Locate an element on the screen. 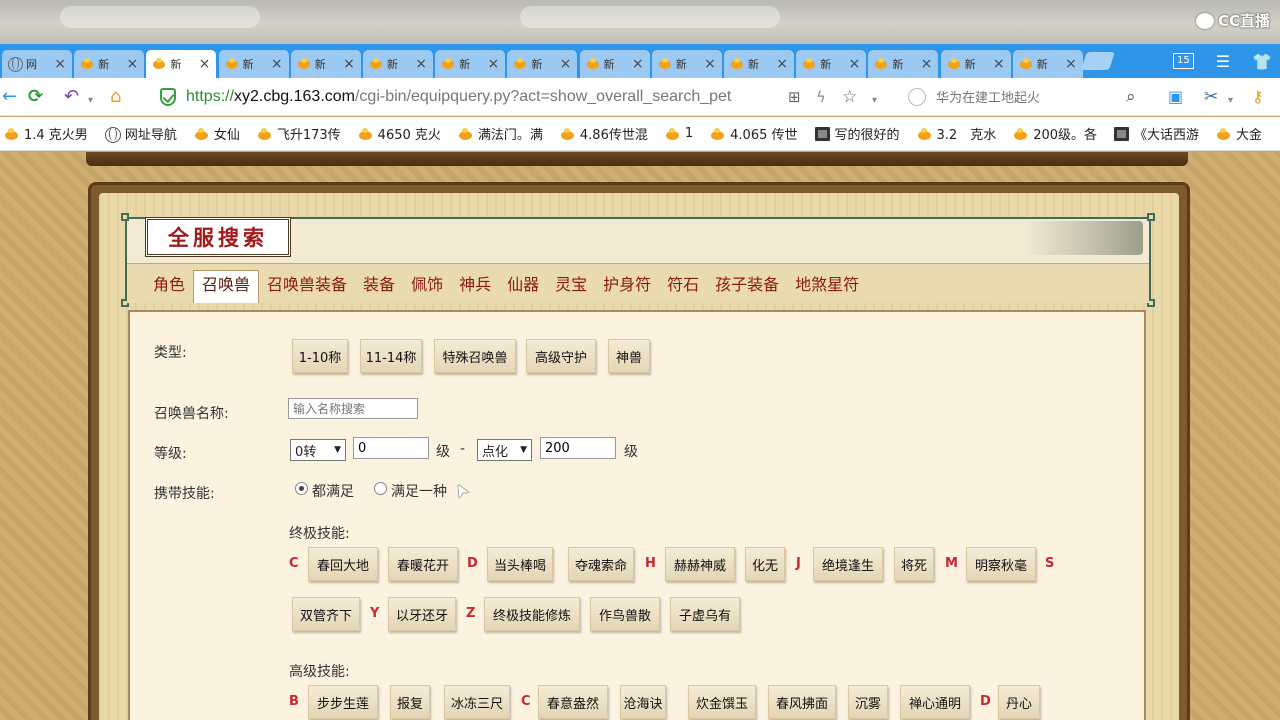 The width and height of the screenshot is (1280, 720). category-tab: 佩饰 is located at coordinates (427, 289).